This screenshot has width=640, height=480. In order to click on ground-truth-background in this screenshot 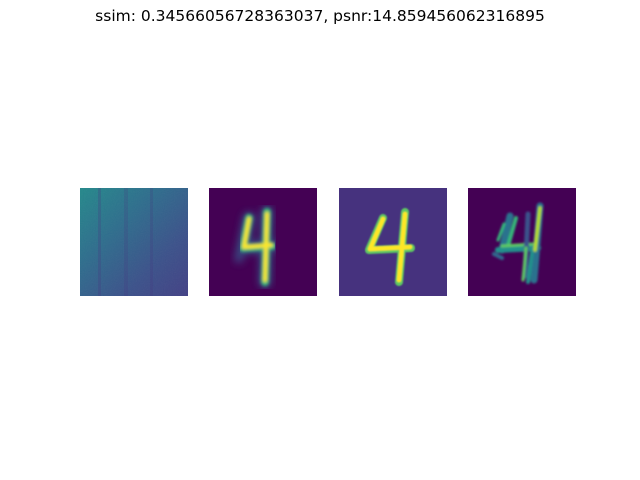, I will do `click(393, 242)`.